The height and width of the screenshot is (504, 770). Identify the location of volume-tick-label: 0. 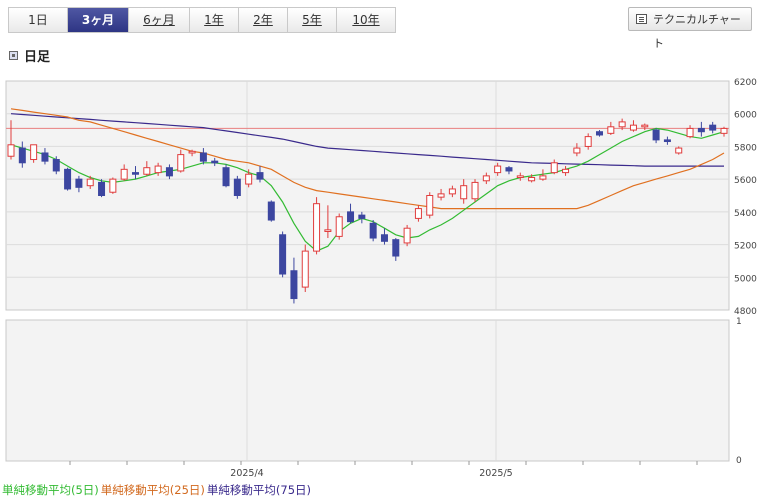
(739, 461).